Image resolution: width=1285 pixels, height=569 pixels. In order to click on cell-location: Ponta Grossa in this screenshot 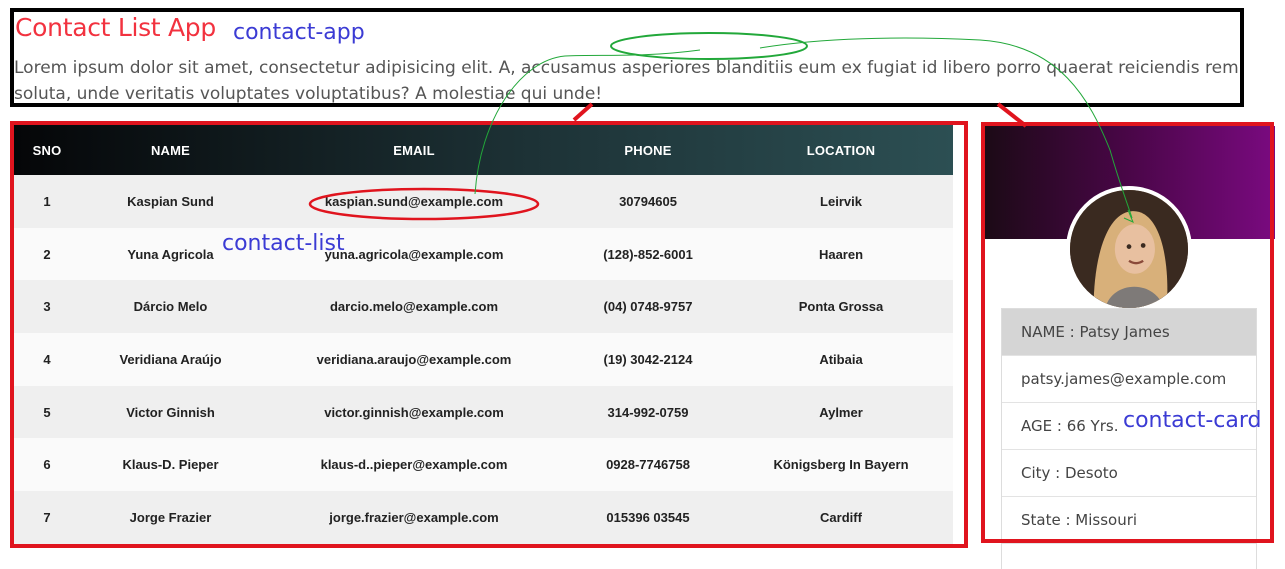, I will do `click(841, 307)`.